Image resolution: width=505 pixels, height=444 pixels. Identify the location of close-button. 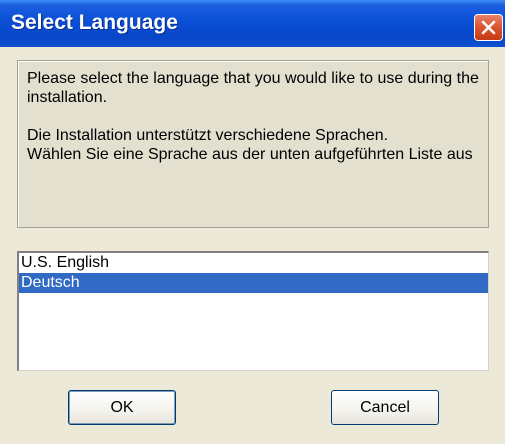
(488, 27).